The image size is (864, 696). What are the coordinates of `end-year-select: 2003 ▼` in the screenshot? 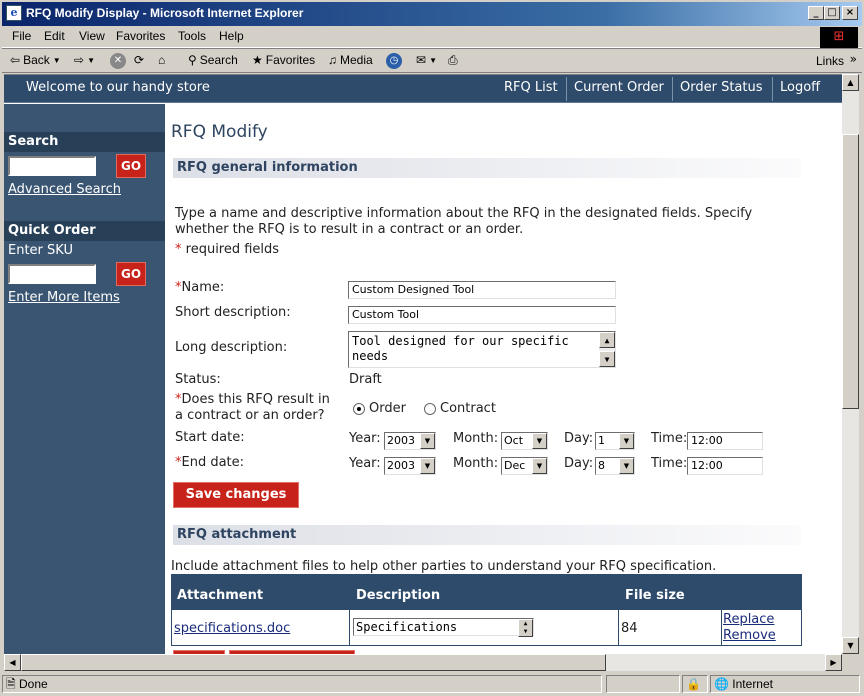 It's located at (410, 466).